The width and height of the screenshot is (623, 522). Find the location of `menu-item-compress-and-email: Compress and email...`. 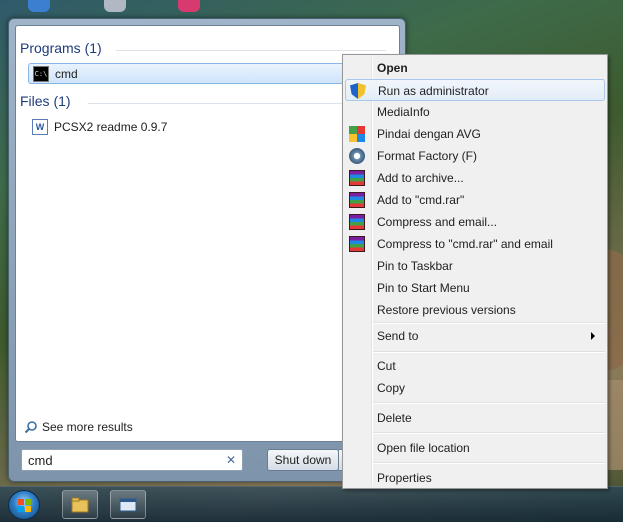

menu-item-compress-and-email: Compress and email... is located at coordinates (475, 222).